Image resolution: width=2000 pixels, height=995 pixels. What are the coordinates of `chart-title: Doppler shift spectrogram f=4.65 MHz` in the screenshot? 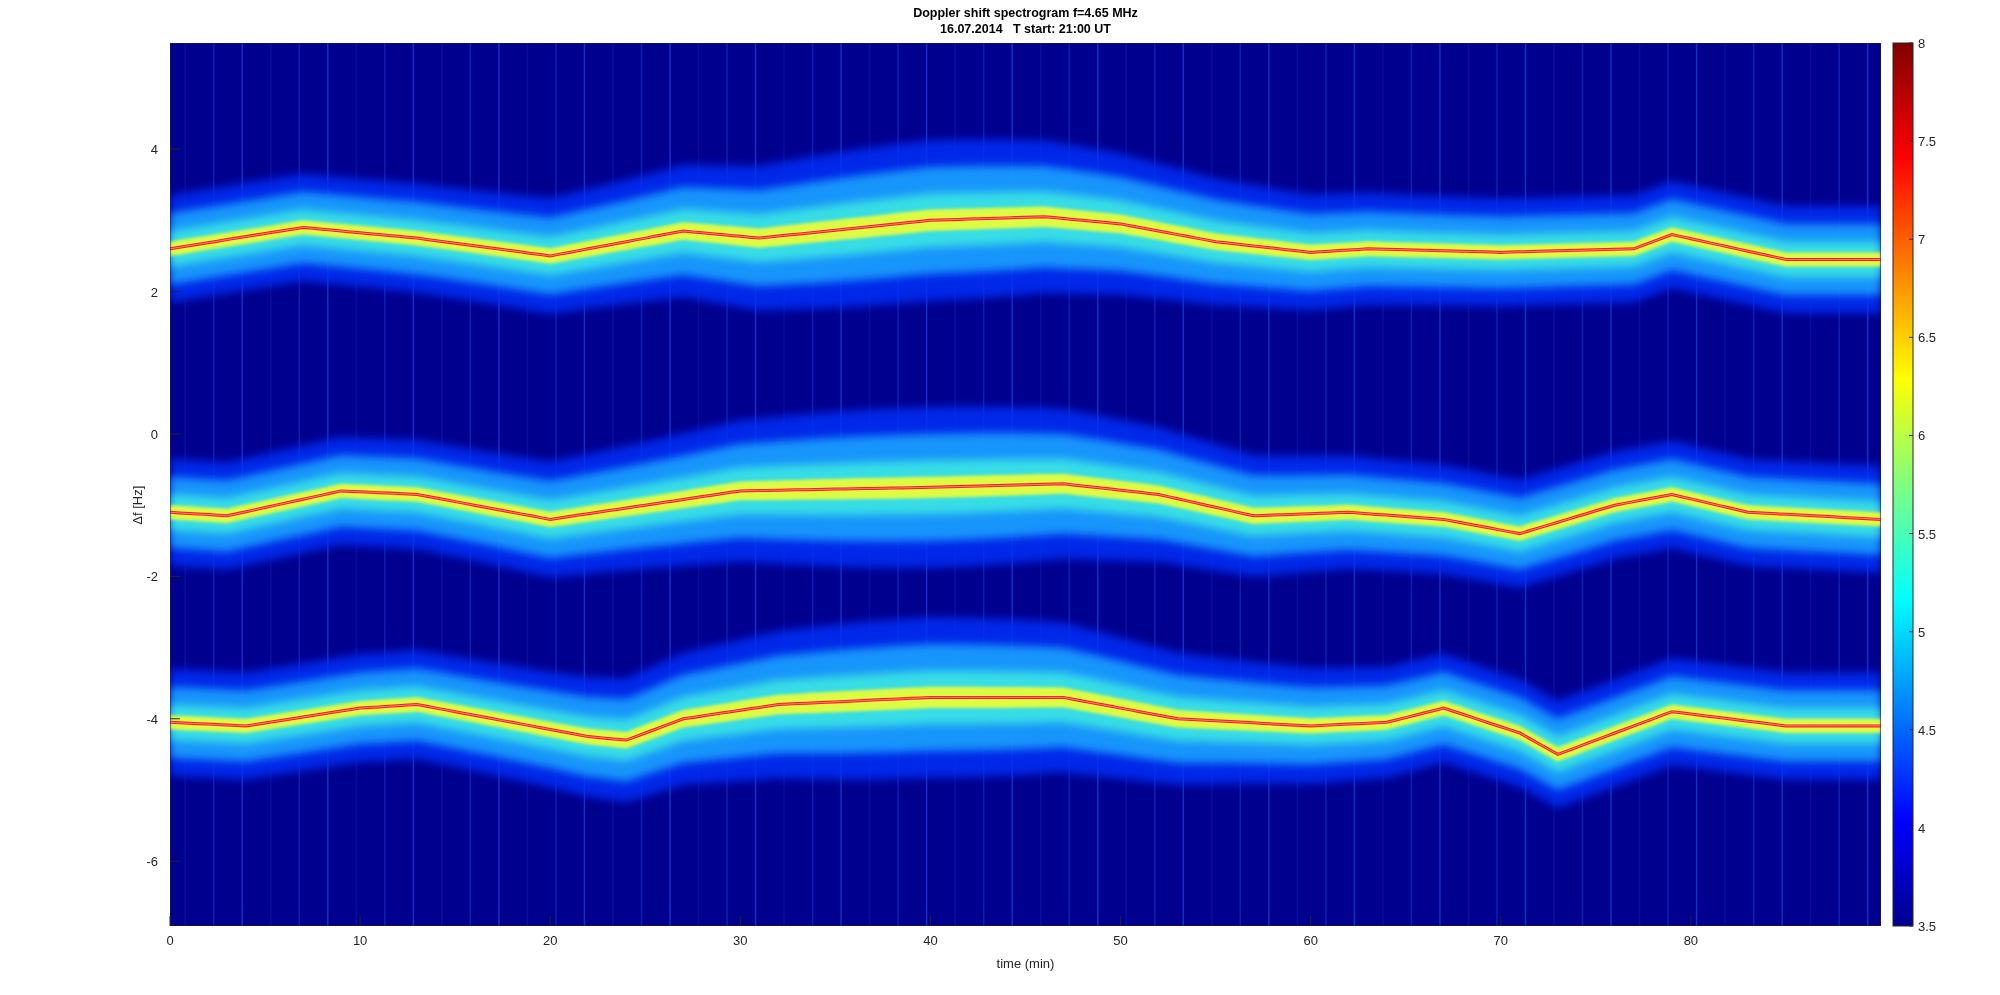 It's located at (1025, 13).